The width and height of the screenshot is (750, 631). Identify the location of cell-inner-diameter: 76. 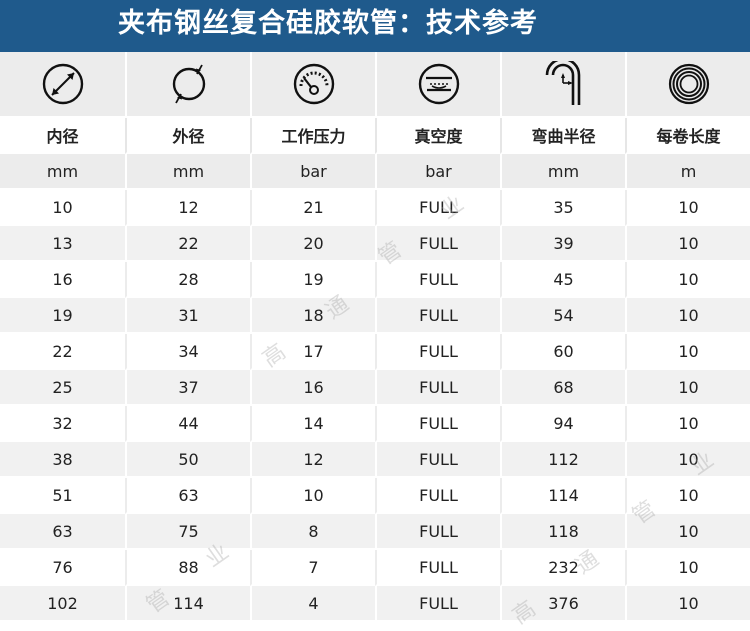
(62, 568).